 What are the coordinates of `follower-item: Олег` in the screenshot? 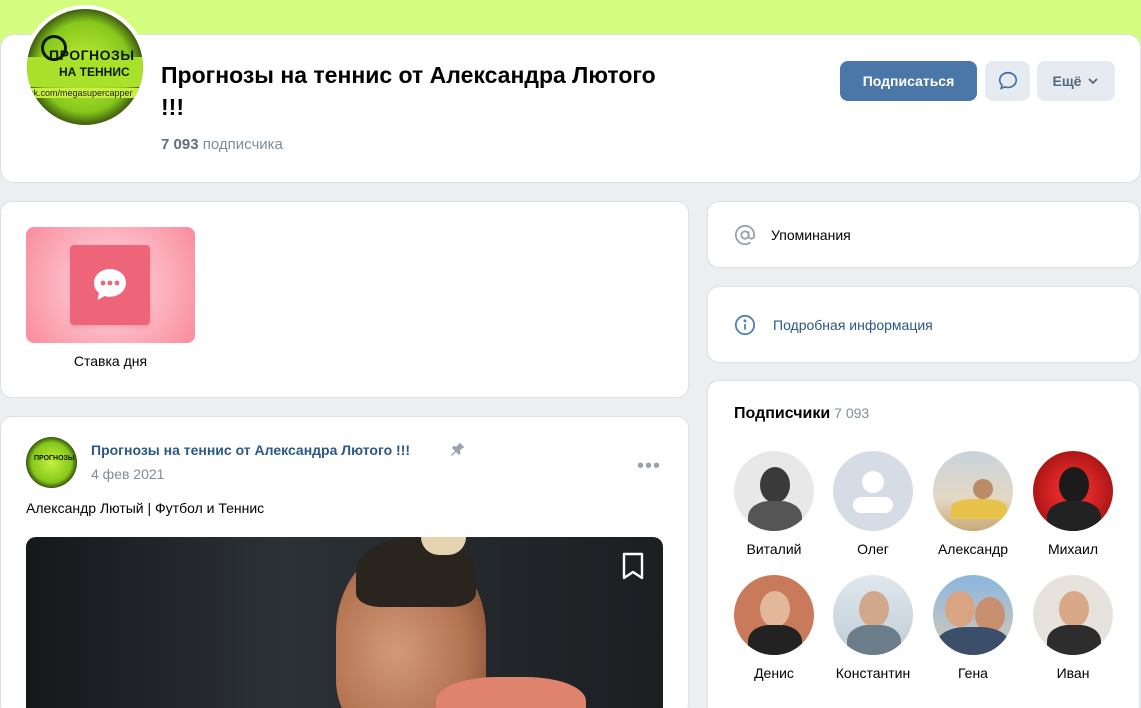 It's located at (873, 504).